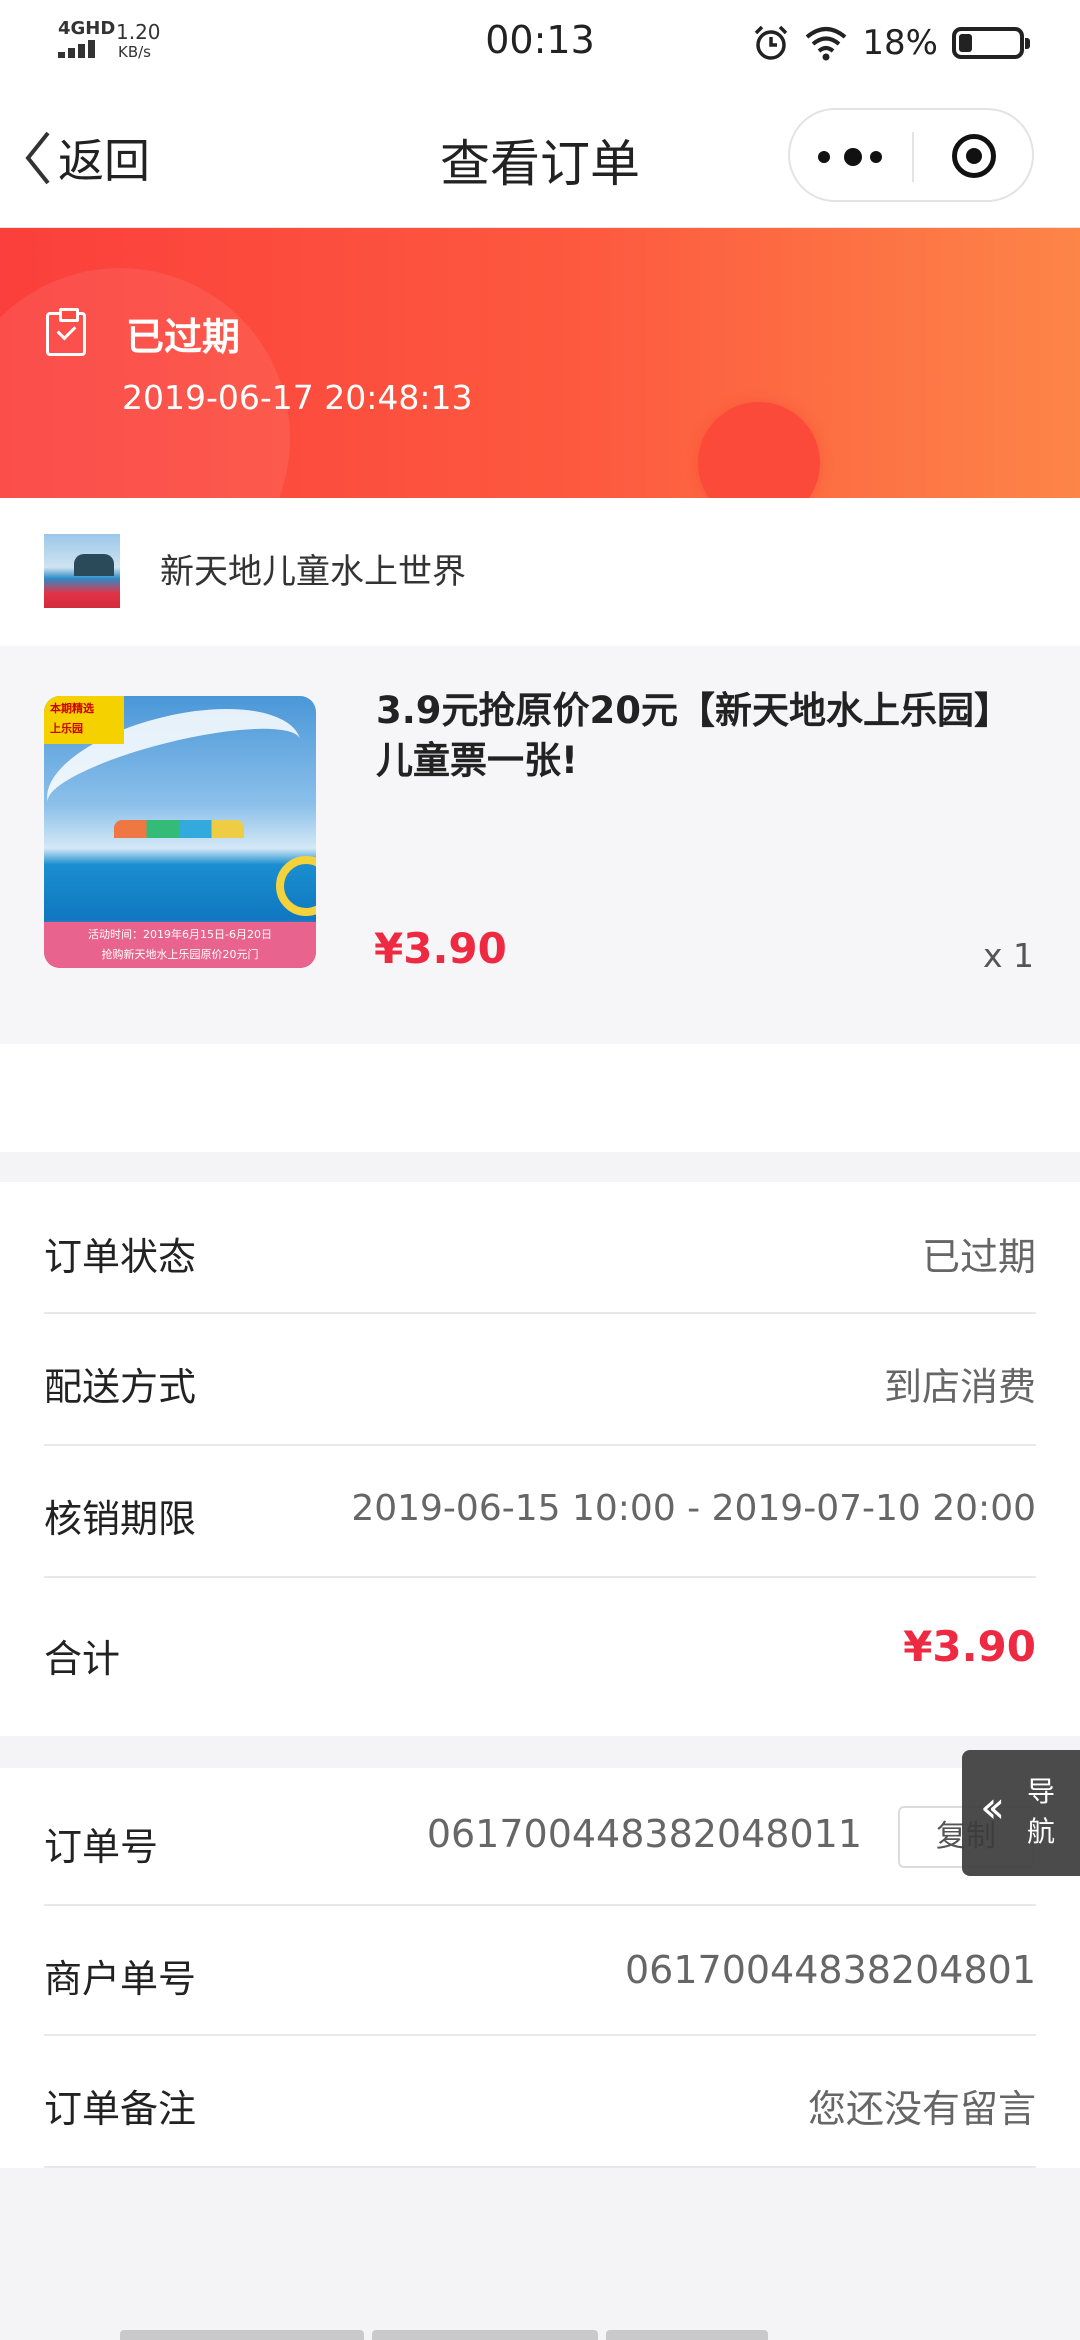 Image resolution: width=1080 pixels, height=2340 pixels. What do you see at coordinates (921, 2109) in the screenshot?
I see `order-note: 您还没有留言` at bounding box center [921, 2109].